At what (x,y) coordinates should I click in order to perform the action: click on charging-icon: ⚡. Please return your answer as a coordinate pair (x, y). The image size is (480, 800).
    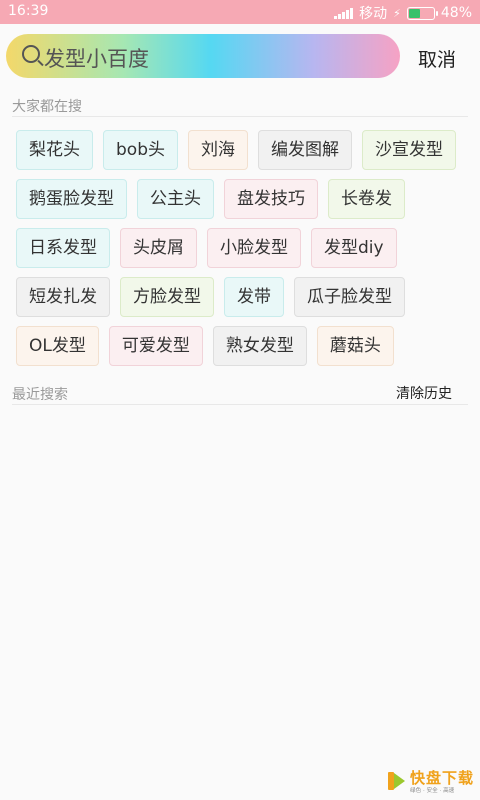
    Looking at the image, I should click on (397, 13).